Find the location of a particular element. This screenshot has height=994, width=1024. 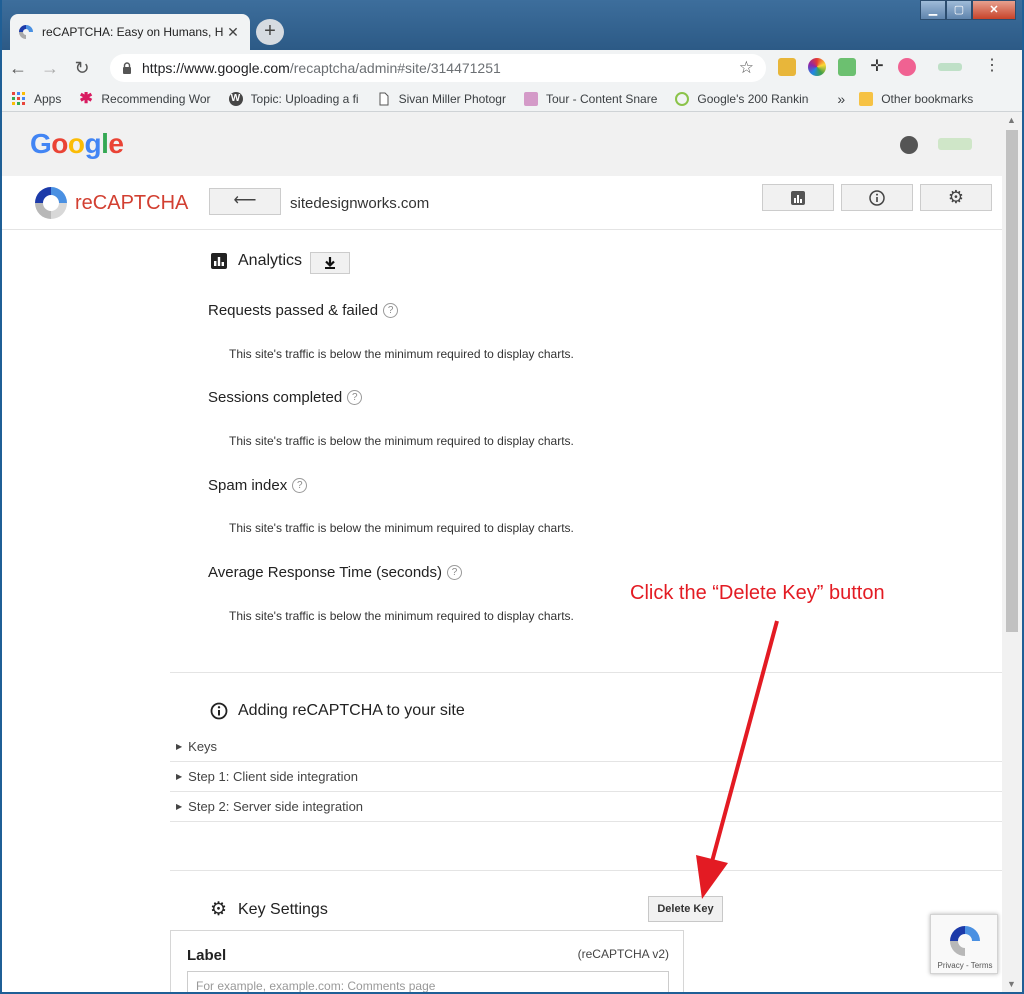

analytics-heading: Analytics is located at coordinates (256, 261).